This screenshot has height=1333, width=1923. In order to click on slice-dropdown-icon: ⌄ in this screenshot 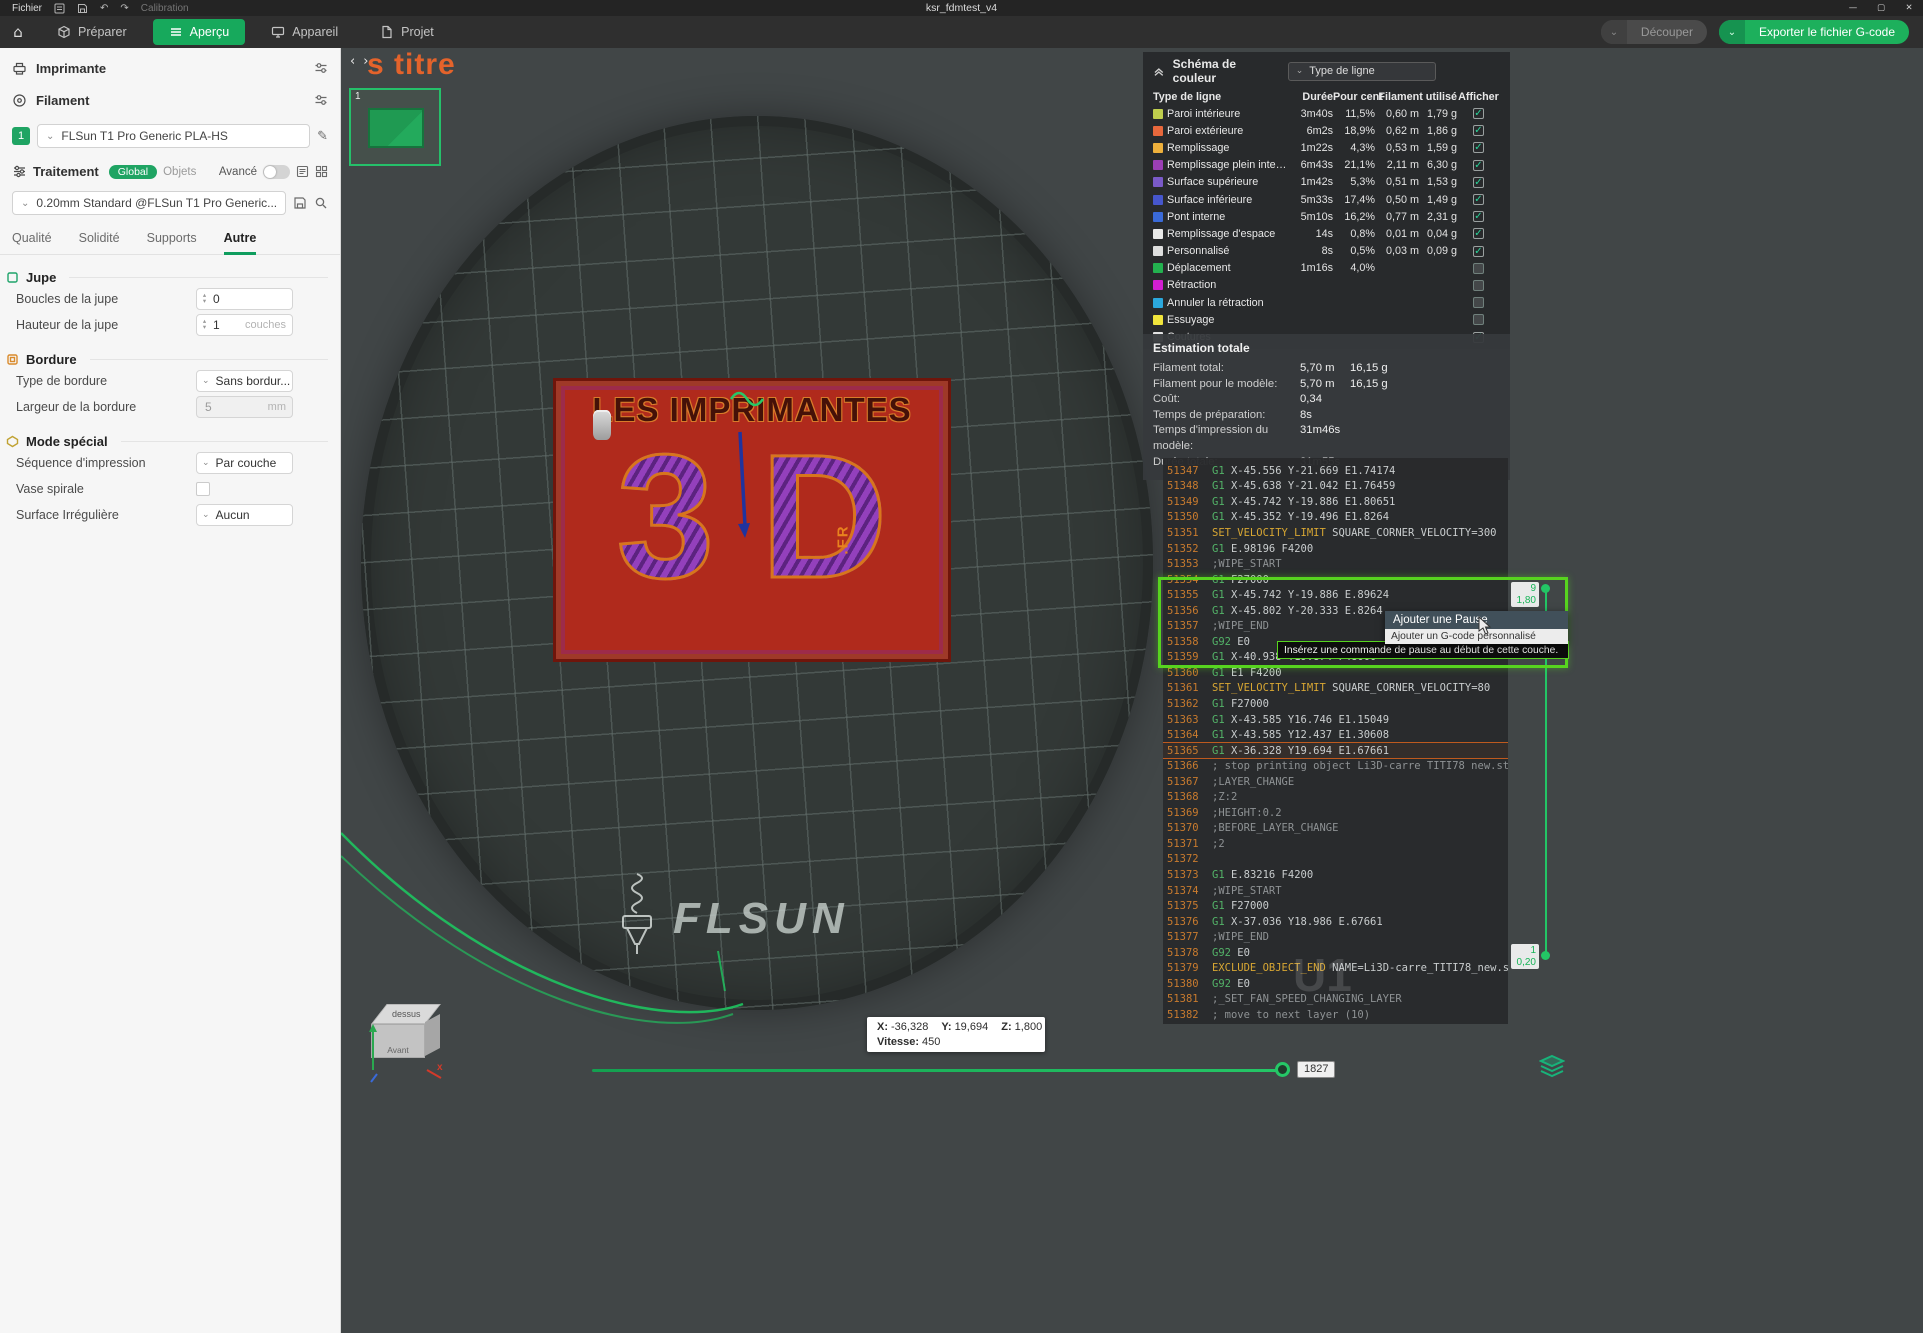, I will do `click(1613, 32)`.